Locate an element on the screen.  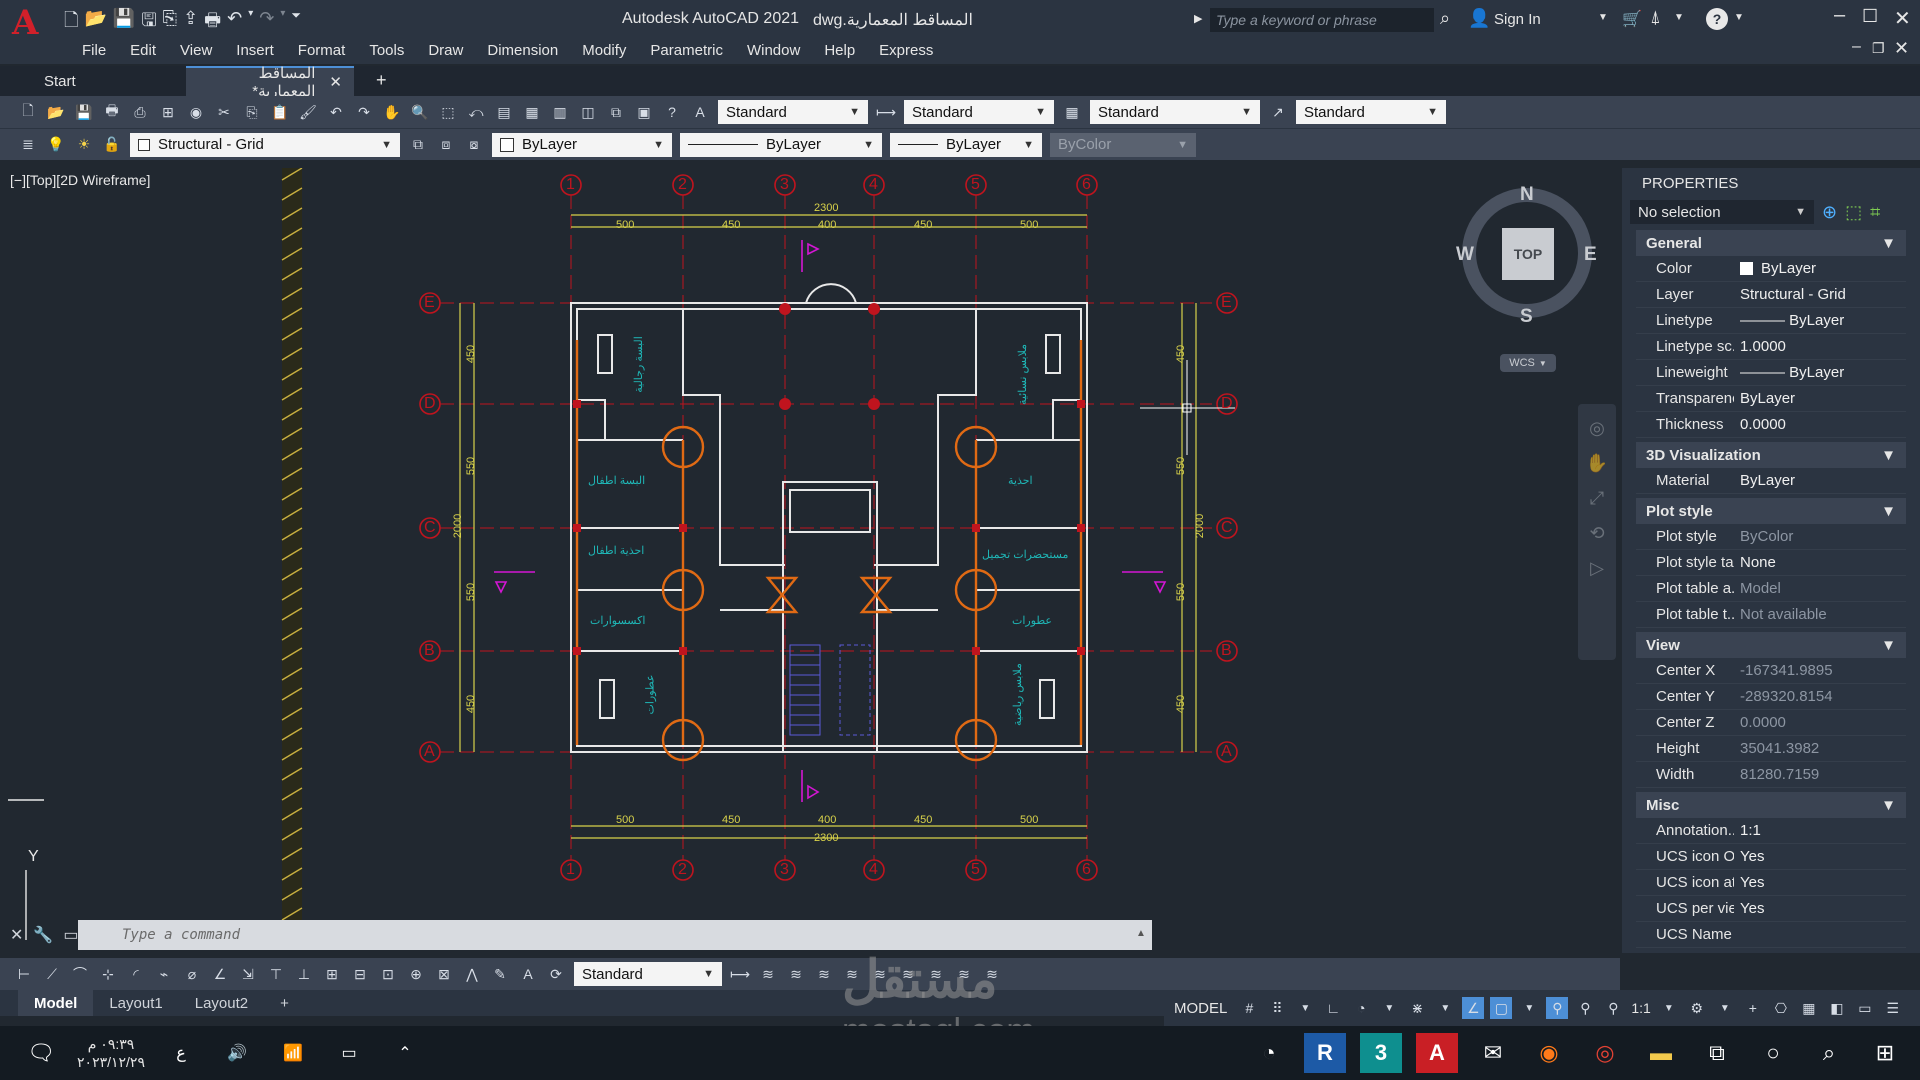
command-history-icon: ▲ is located at coordinates (1141, 933).